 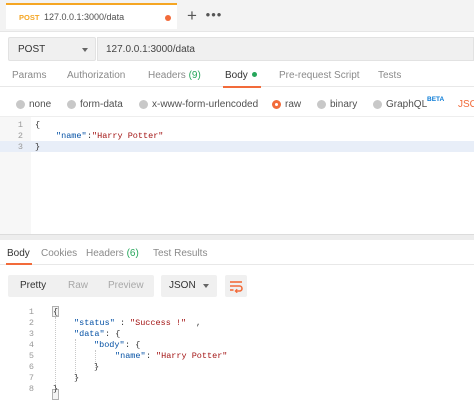 What do you see at coordinates (389, 75) in the screenshot?
I see `tab-tests: Tests` at bounding box center [389, 75].